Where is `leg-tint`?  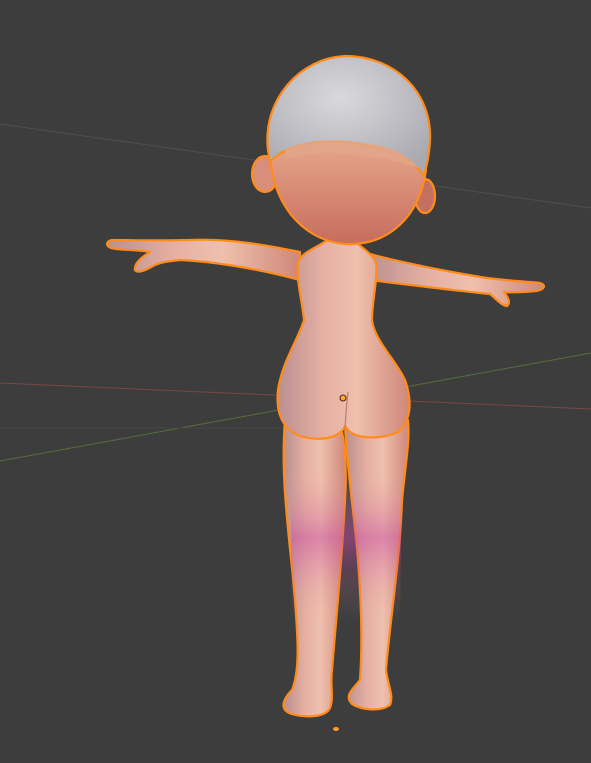
leg-tint is located at coordinates (346, 545).